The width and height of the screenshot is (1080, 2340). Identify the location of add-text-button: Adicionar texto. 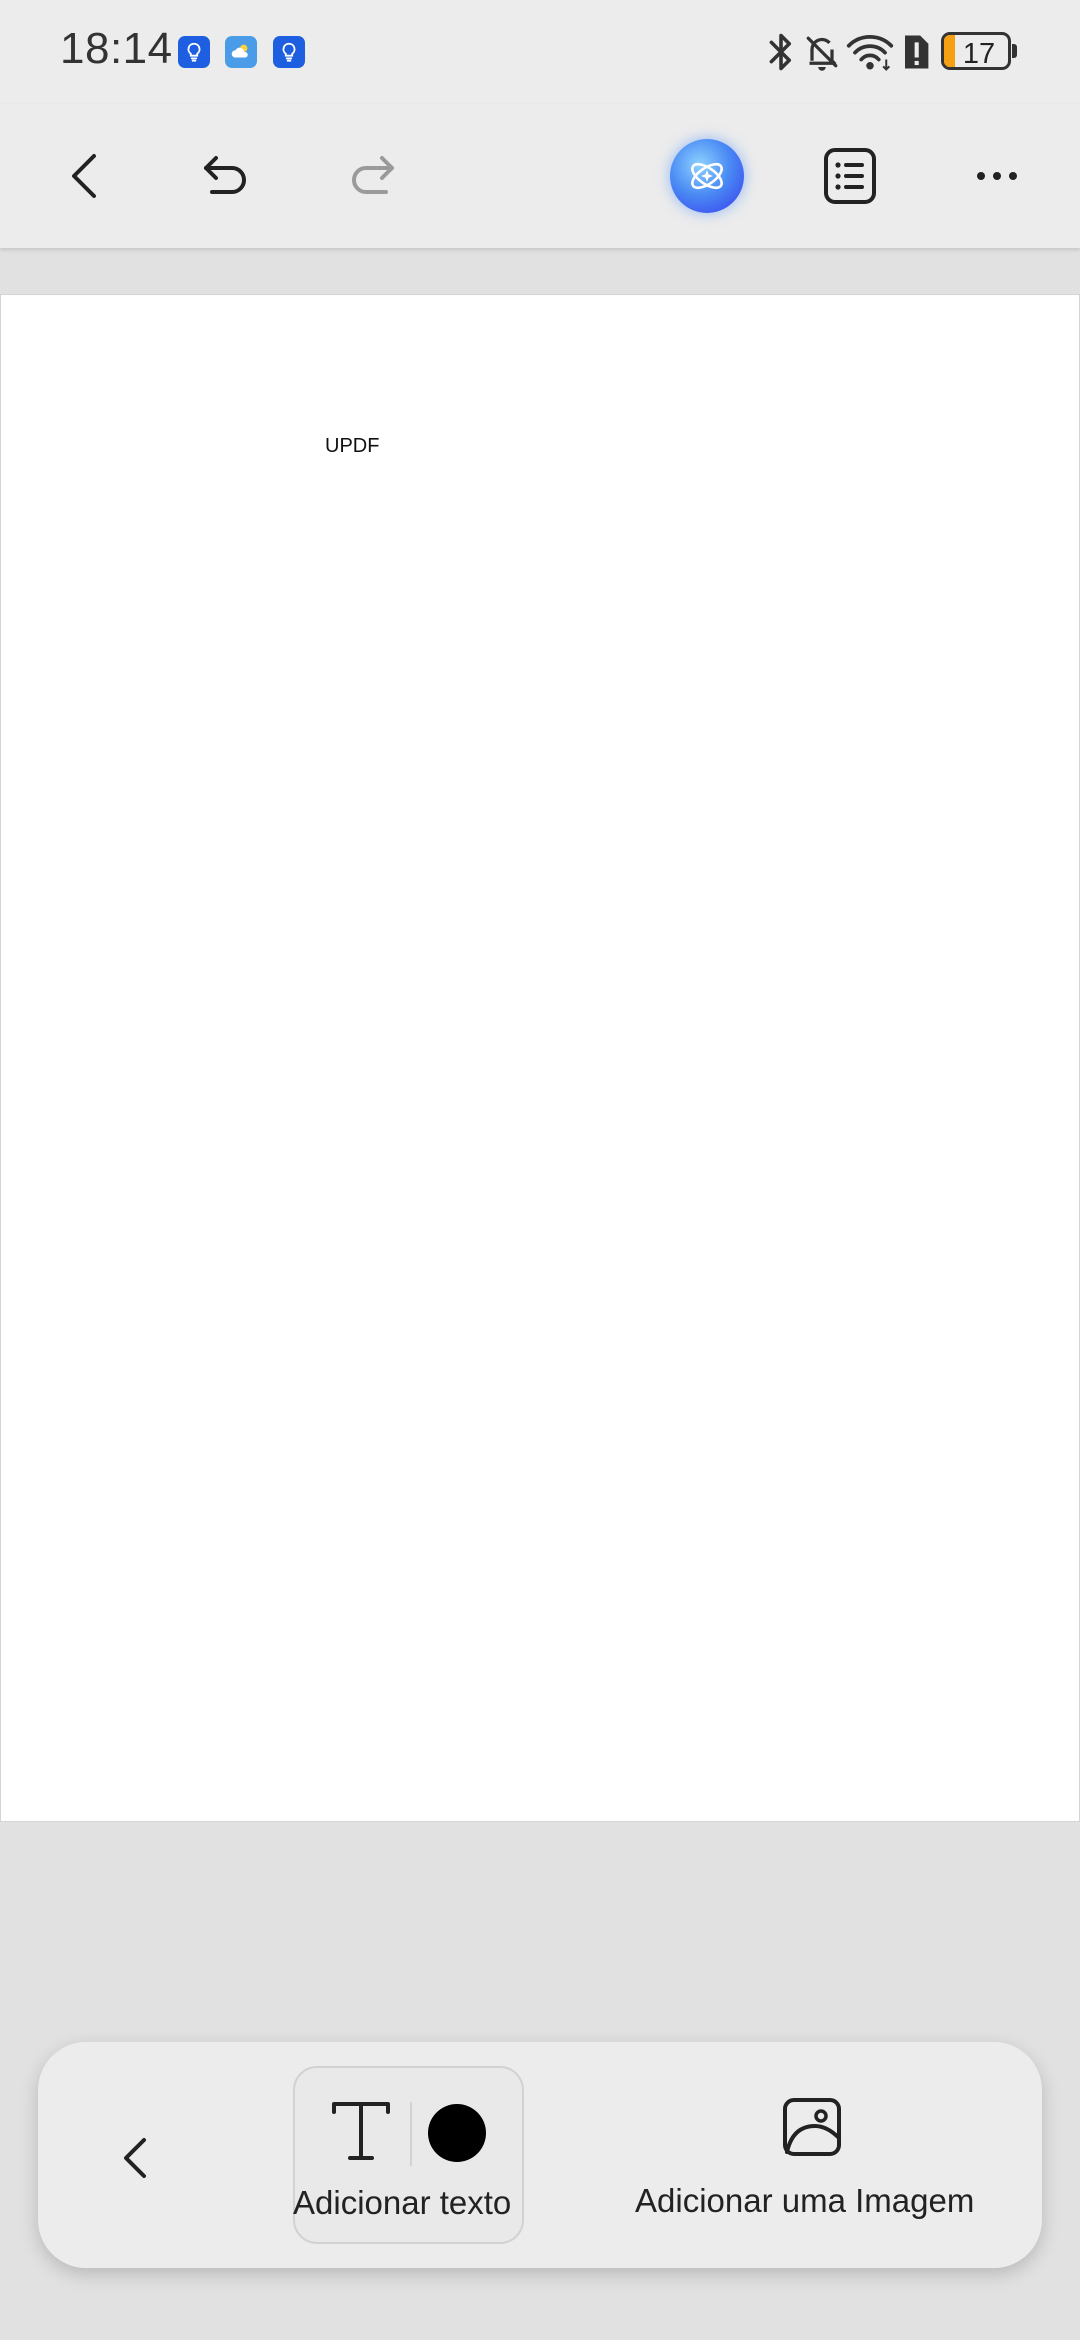
(408, 2155).